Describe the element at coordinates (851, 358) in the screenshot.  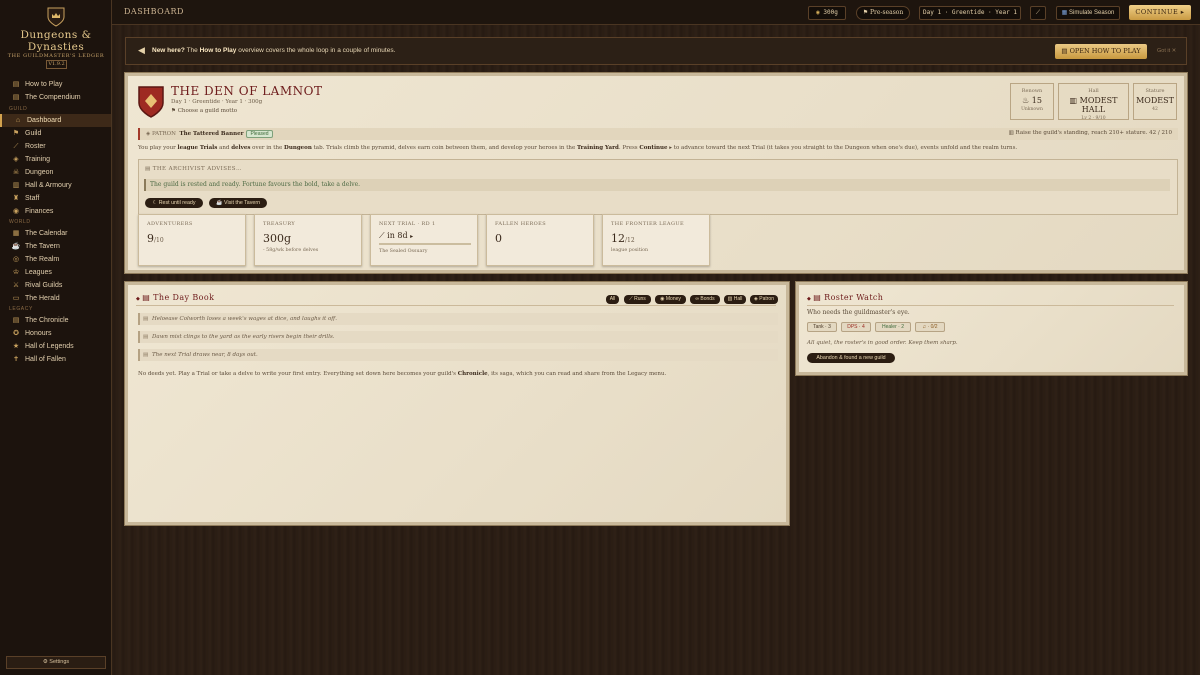
I see `abandon-guild-button: Abandon & found a new guild` at that location.